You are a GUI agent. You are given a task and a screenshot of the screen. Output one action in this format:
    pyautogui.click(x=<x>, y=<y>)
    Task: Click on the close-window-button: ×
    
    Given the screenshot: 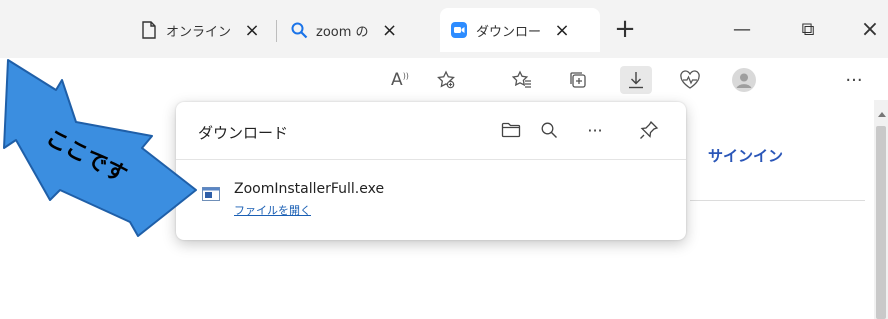 What is the action you would take?
    pyautogui.click(x=870, y=30)
    